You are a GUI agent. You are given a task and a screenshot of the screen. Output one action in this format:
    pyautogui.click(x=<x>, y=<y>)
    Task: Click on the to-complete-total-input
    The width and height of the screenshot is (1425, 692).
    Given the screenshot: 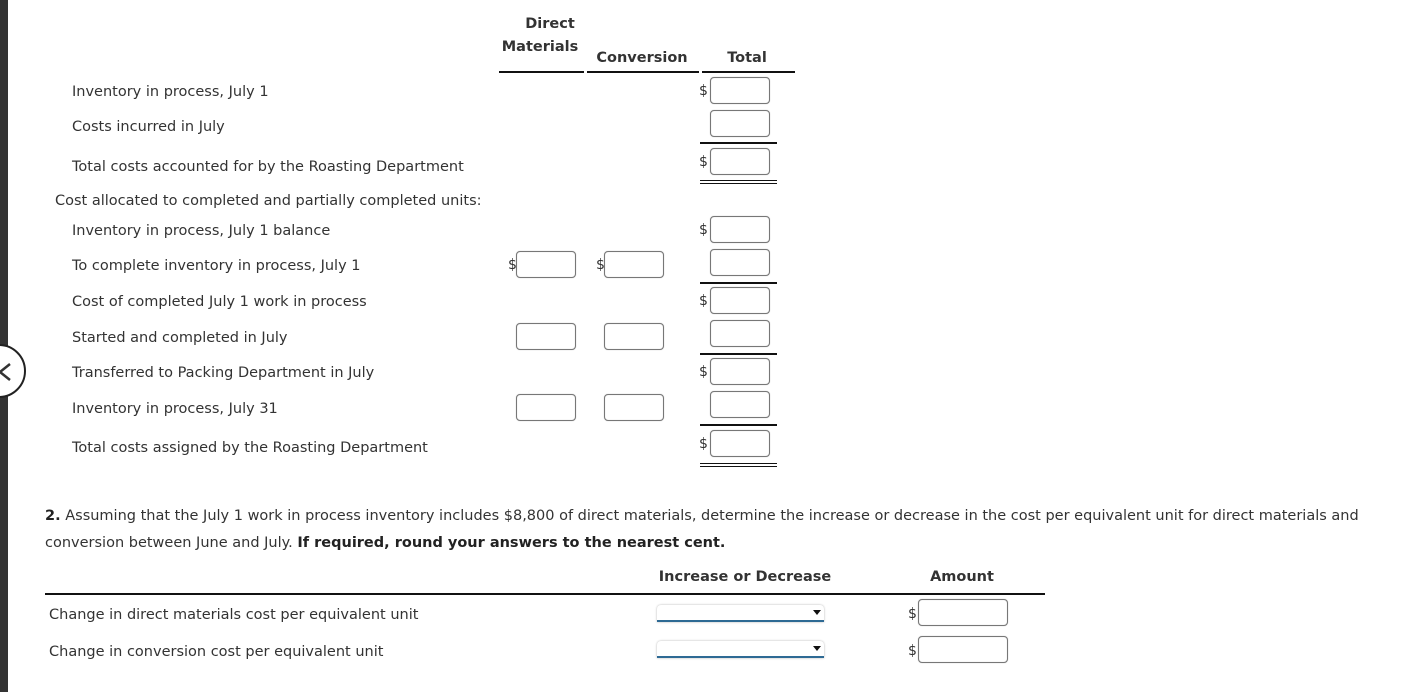 What is the action you would take?
    pyautogui.click(x=740, y=262)
    